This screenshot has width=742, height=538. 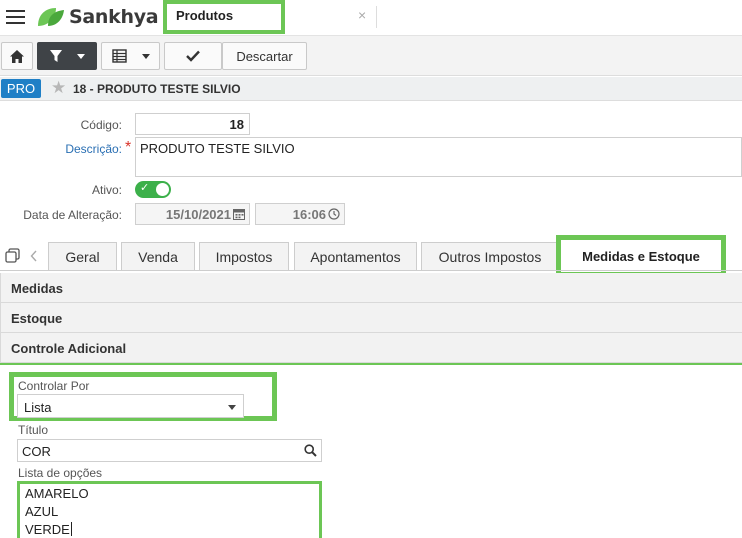 What do you see at coordinates (56, 55) in the screenshot?
I see `filter-icon` at bounding box center [56, 55].